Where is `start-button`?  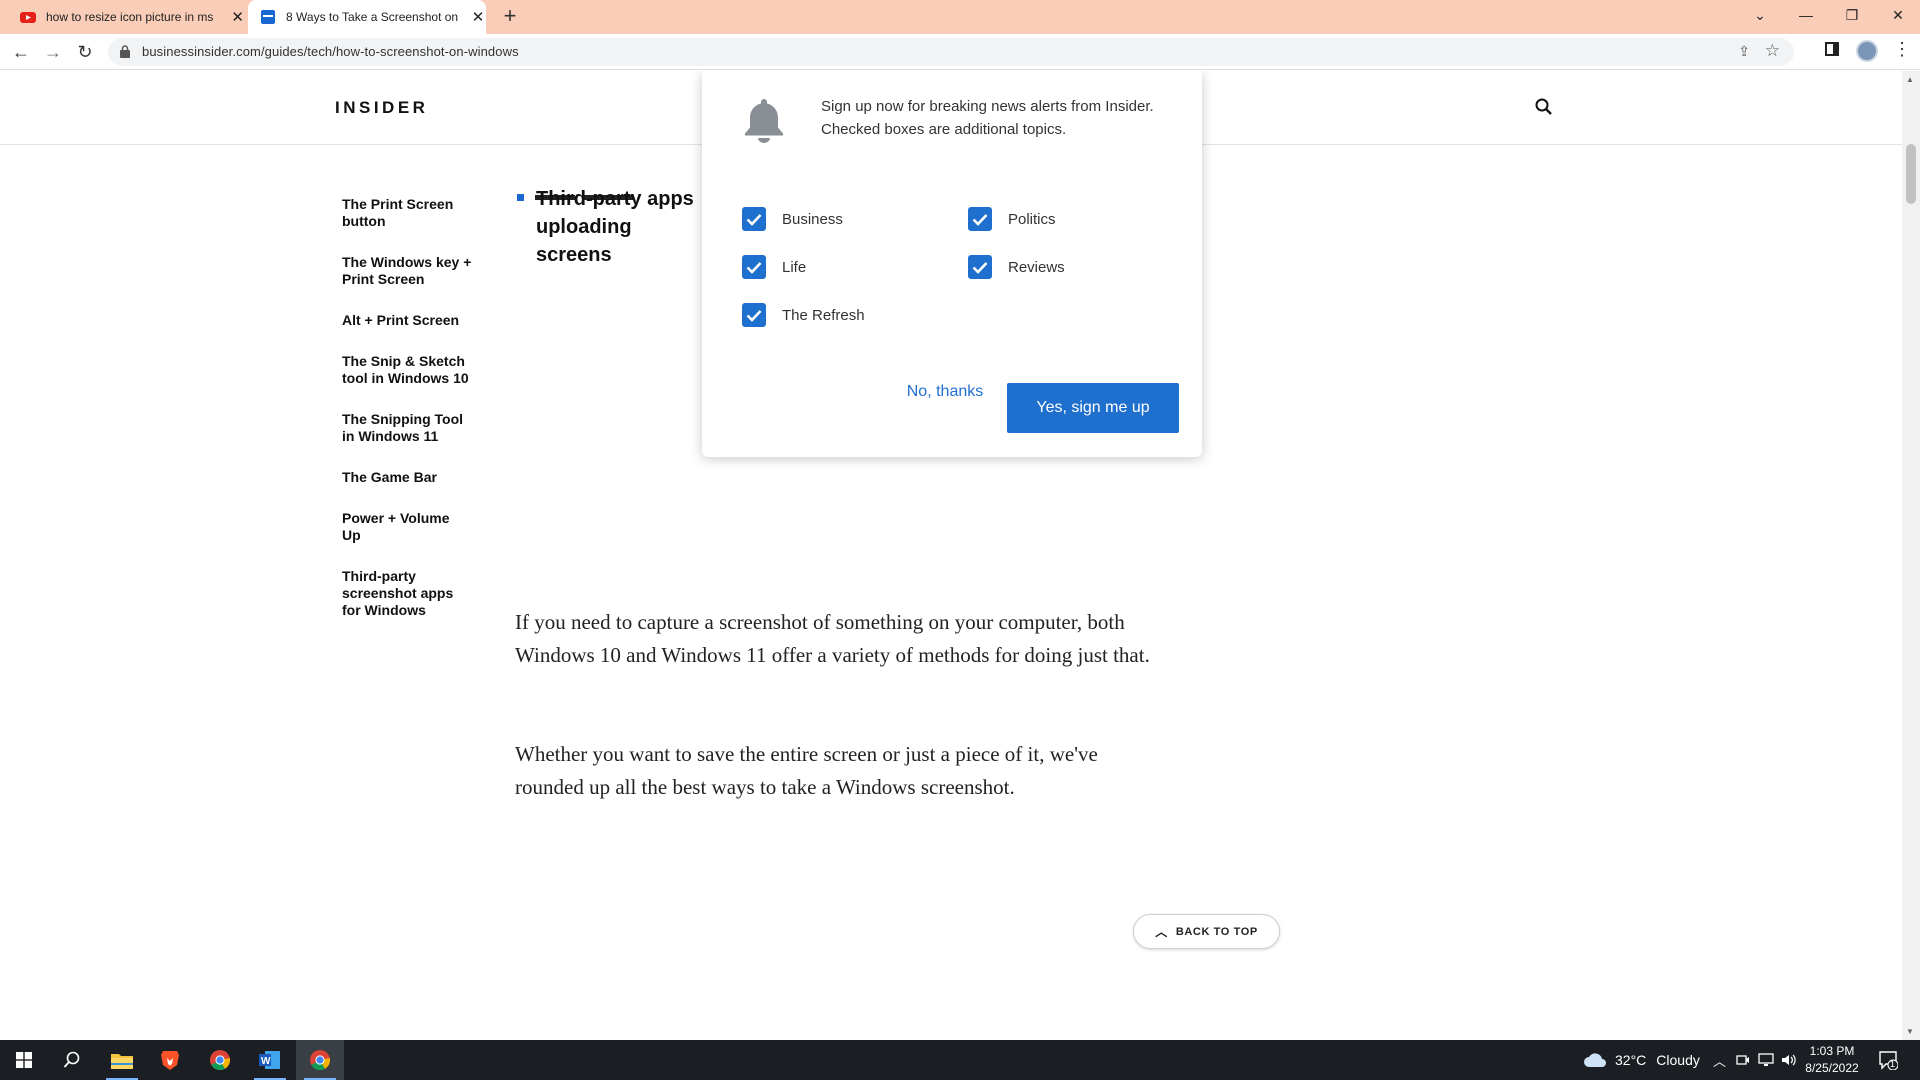 start-button is located at coordinates (24, 1060).